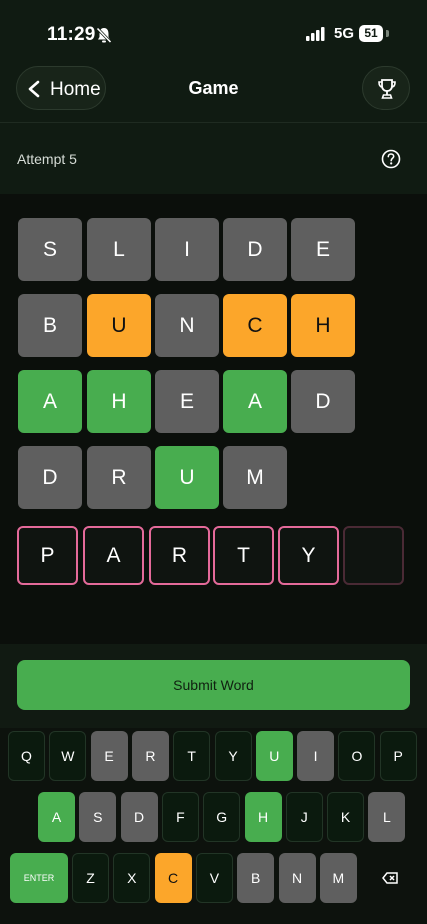 Image resolution: width=427 pixels, height=924 pixels. I want to click on backspace-icon, so click(389, 878).